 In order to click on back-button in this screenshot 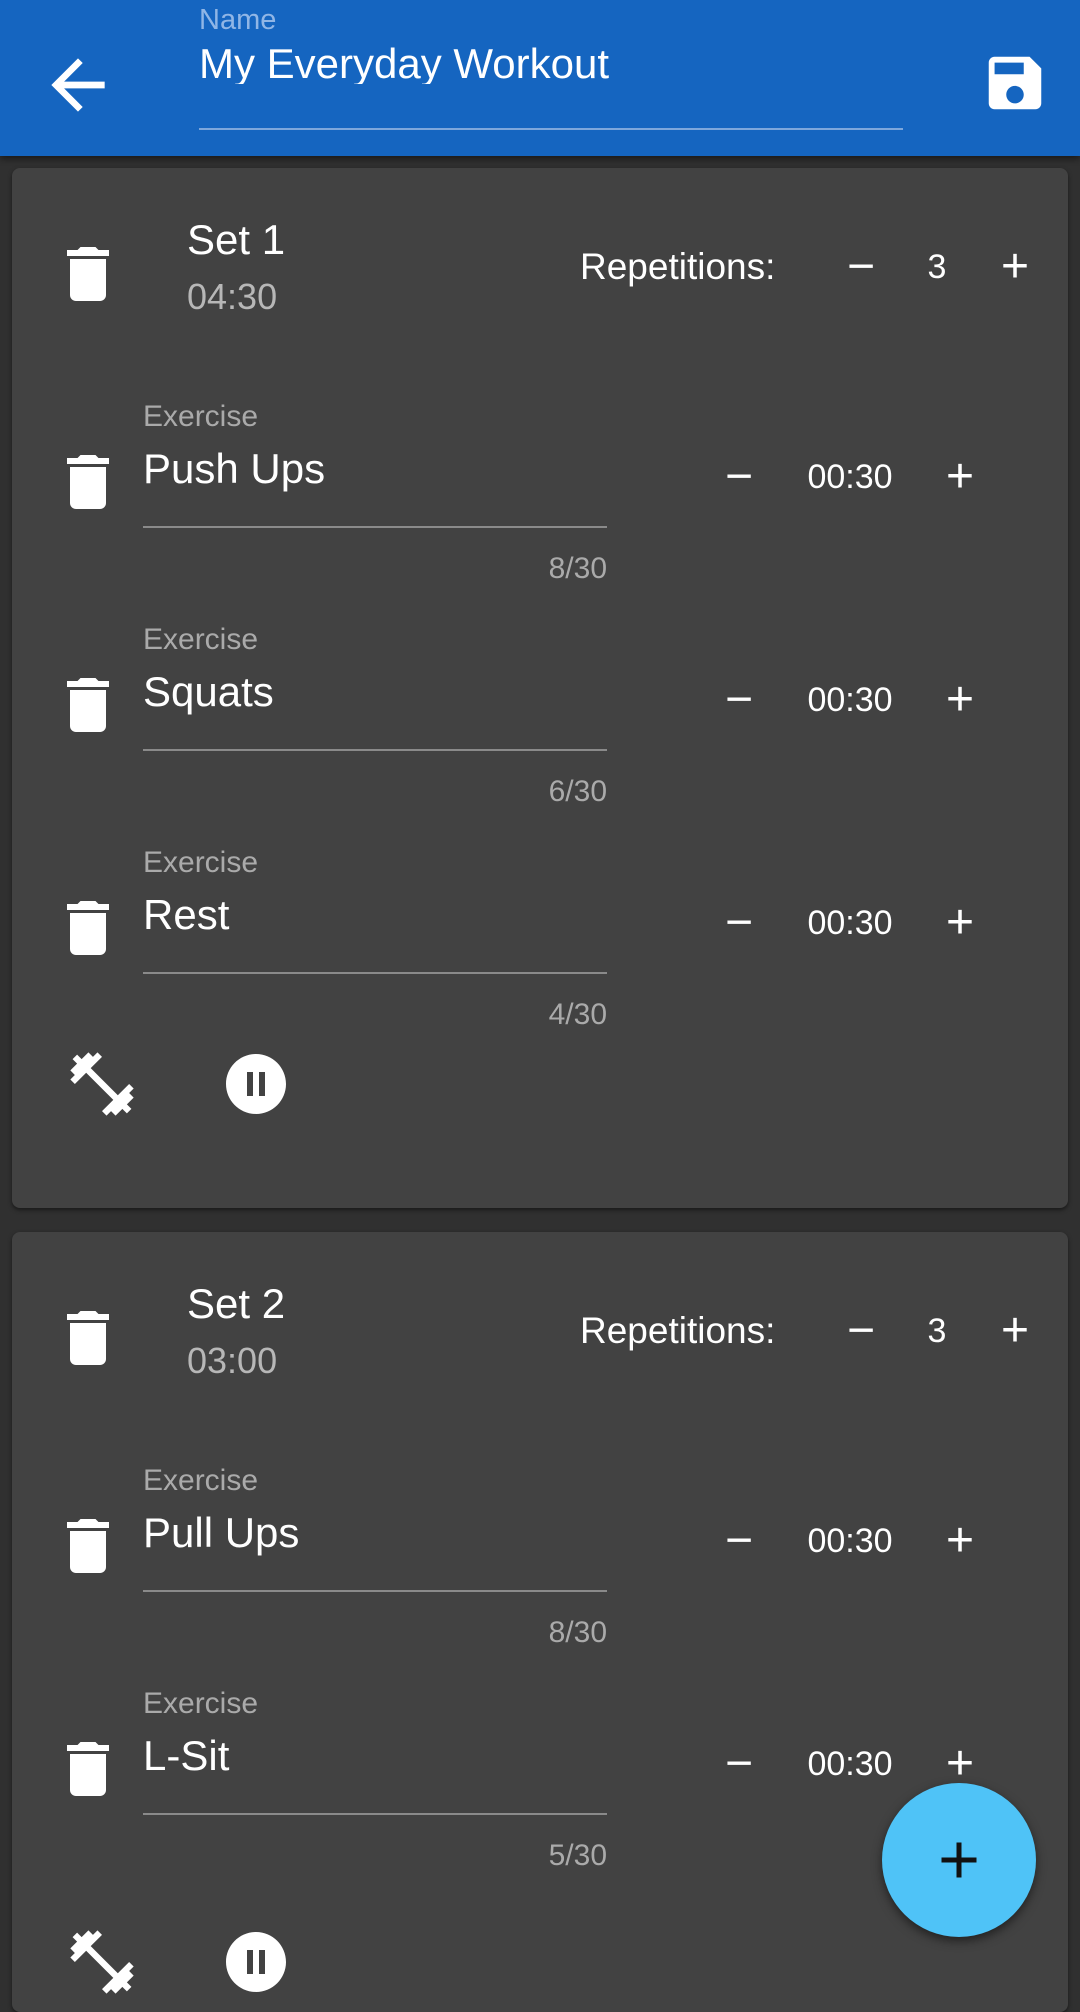, I will do `click(78, 85)`.